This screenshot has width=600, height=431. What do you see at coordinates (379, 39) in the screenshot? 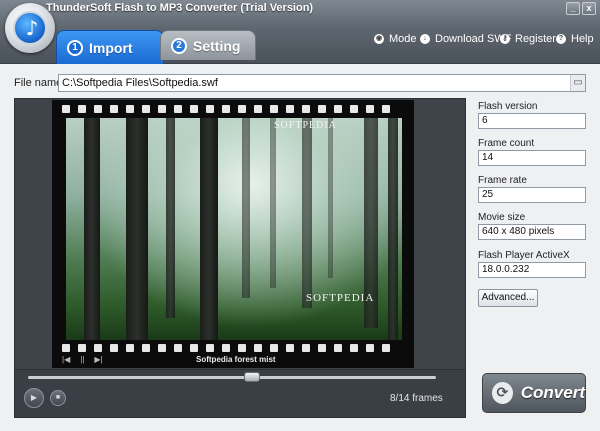
I see `mode-icon: ◉` at bounding box center [379, 39].